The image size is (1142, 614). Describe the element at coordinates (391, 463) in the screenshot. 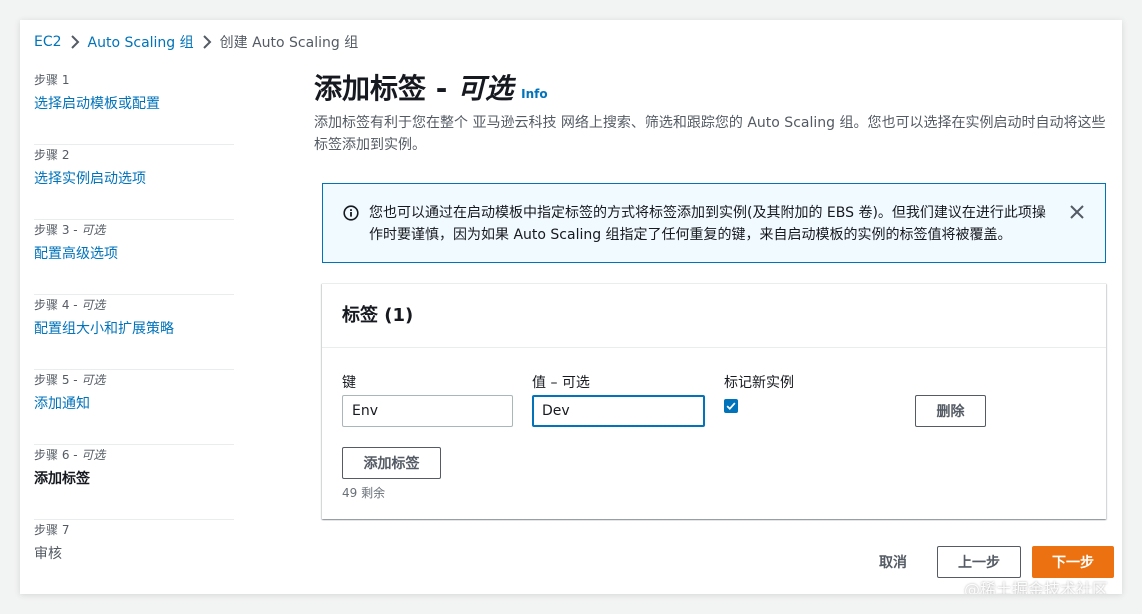

I see `add-tag-button: 添加标签` at that location.